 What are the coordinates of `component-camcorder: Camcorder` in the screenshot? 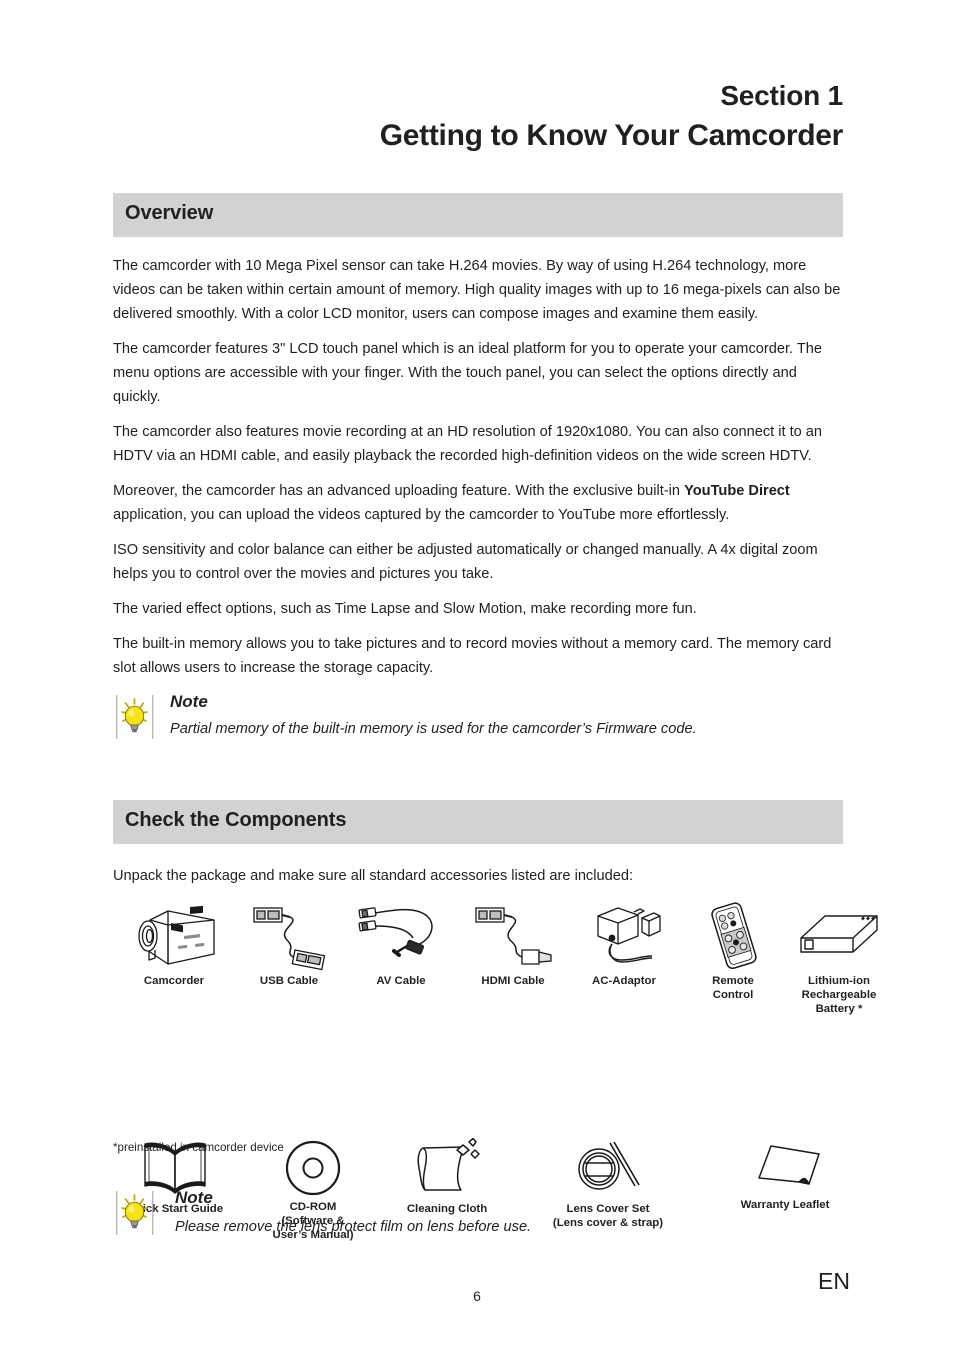 It's located at (174, 944).